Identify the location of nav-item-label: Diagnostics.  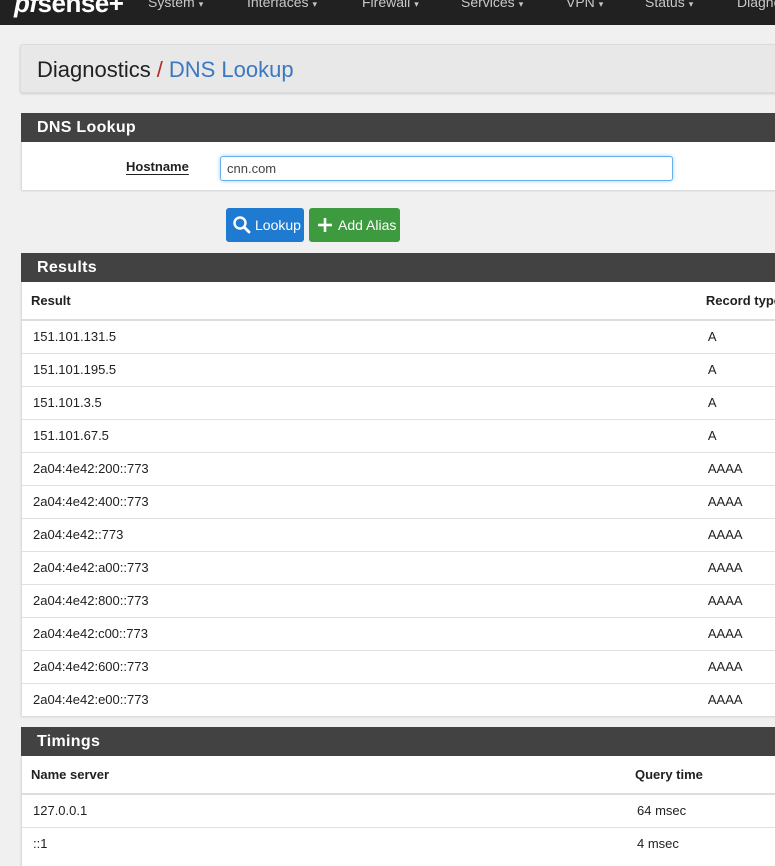
(756, 5).